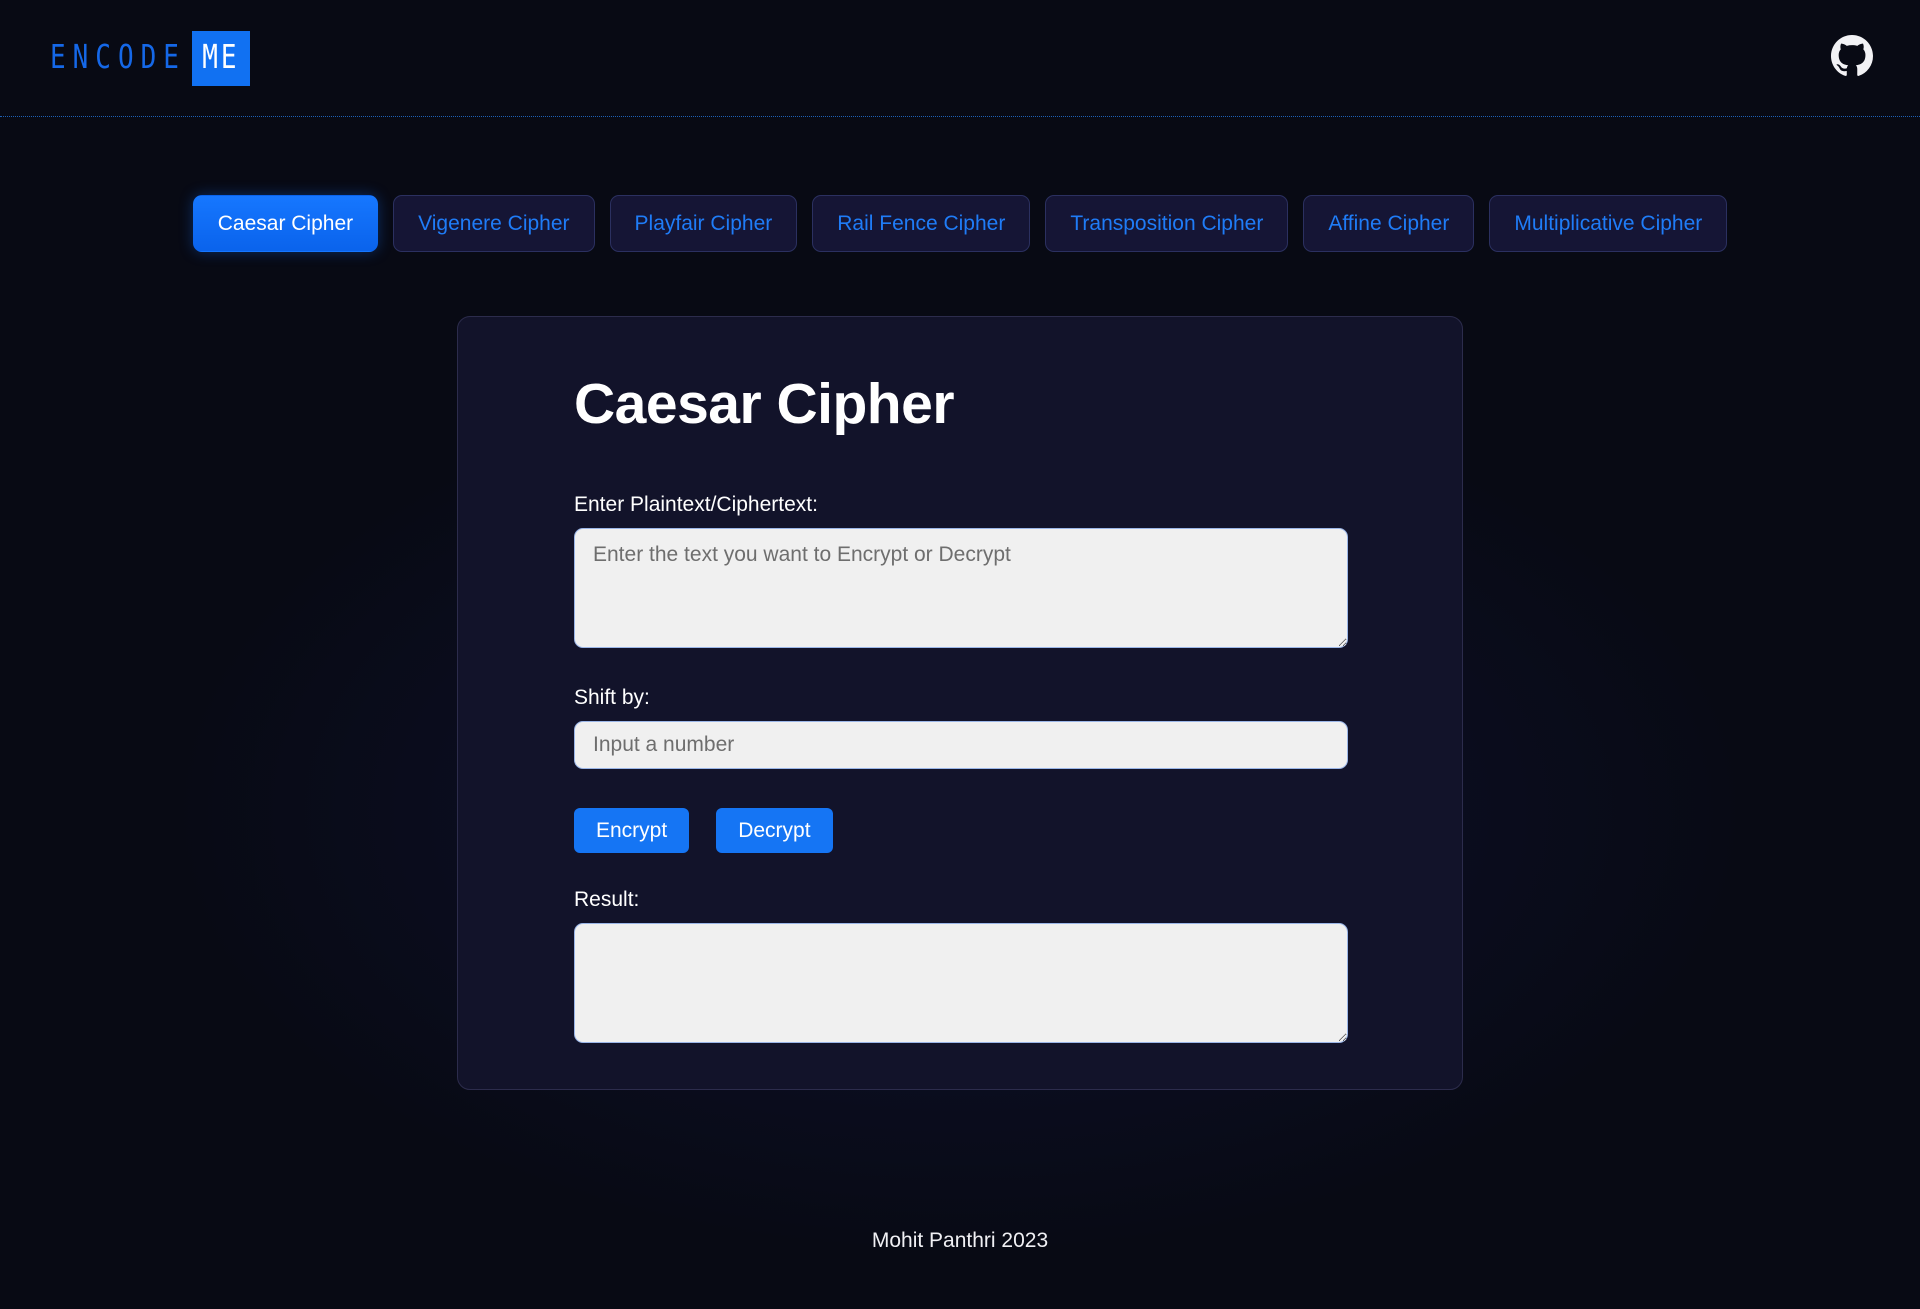 The height and width of the screenshot is (1309, 1920). I want to click on tab-label: Affine Cipher, so click(1389, 223).